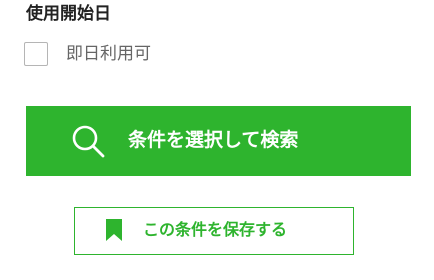 This screenshot has height=280, width=434. Describe the element at coordinates (213, 140) in the screenshot. I see `search-button-label: 条件を選択して検索` at that location.